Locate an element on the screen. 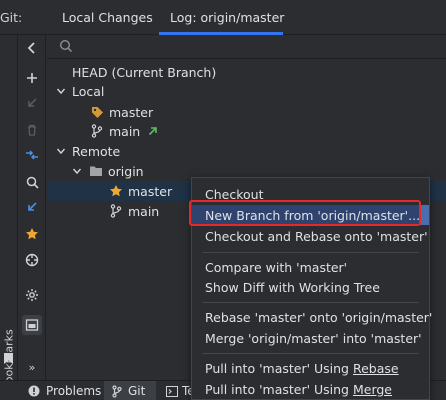  highlight-edge is located at coordinates (424, 215).